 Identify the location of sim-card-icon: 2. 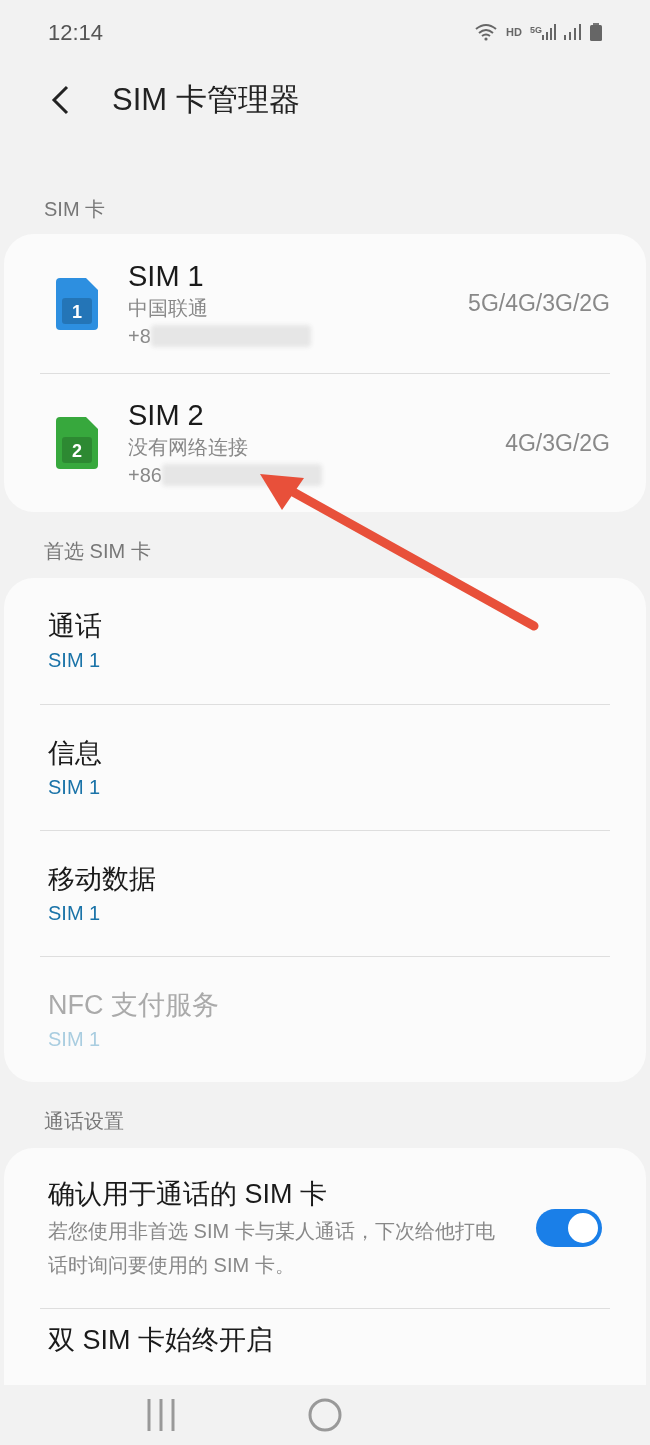
(77, 443).